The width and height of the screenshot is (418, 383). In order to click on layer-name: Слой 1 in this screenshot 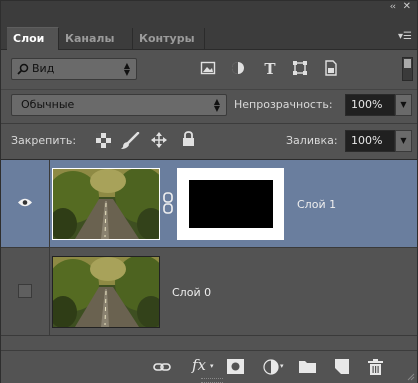, I will do `click(316, 204)`.